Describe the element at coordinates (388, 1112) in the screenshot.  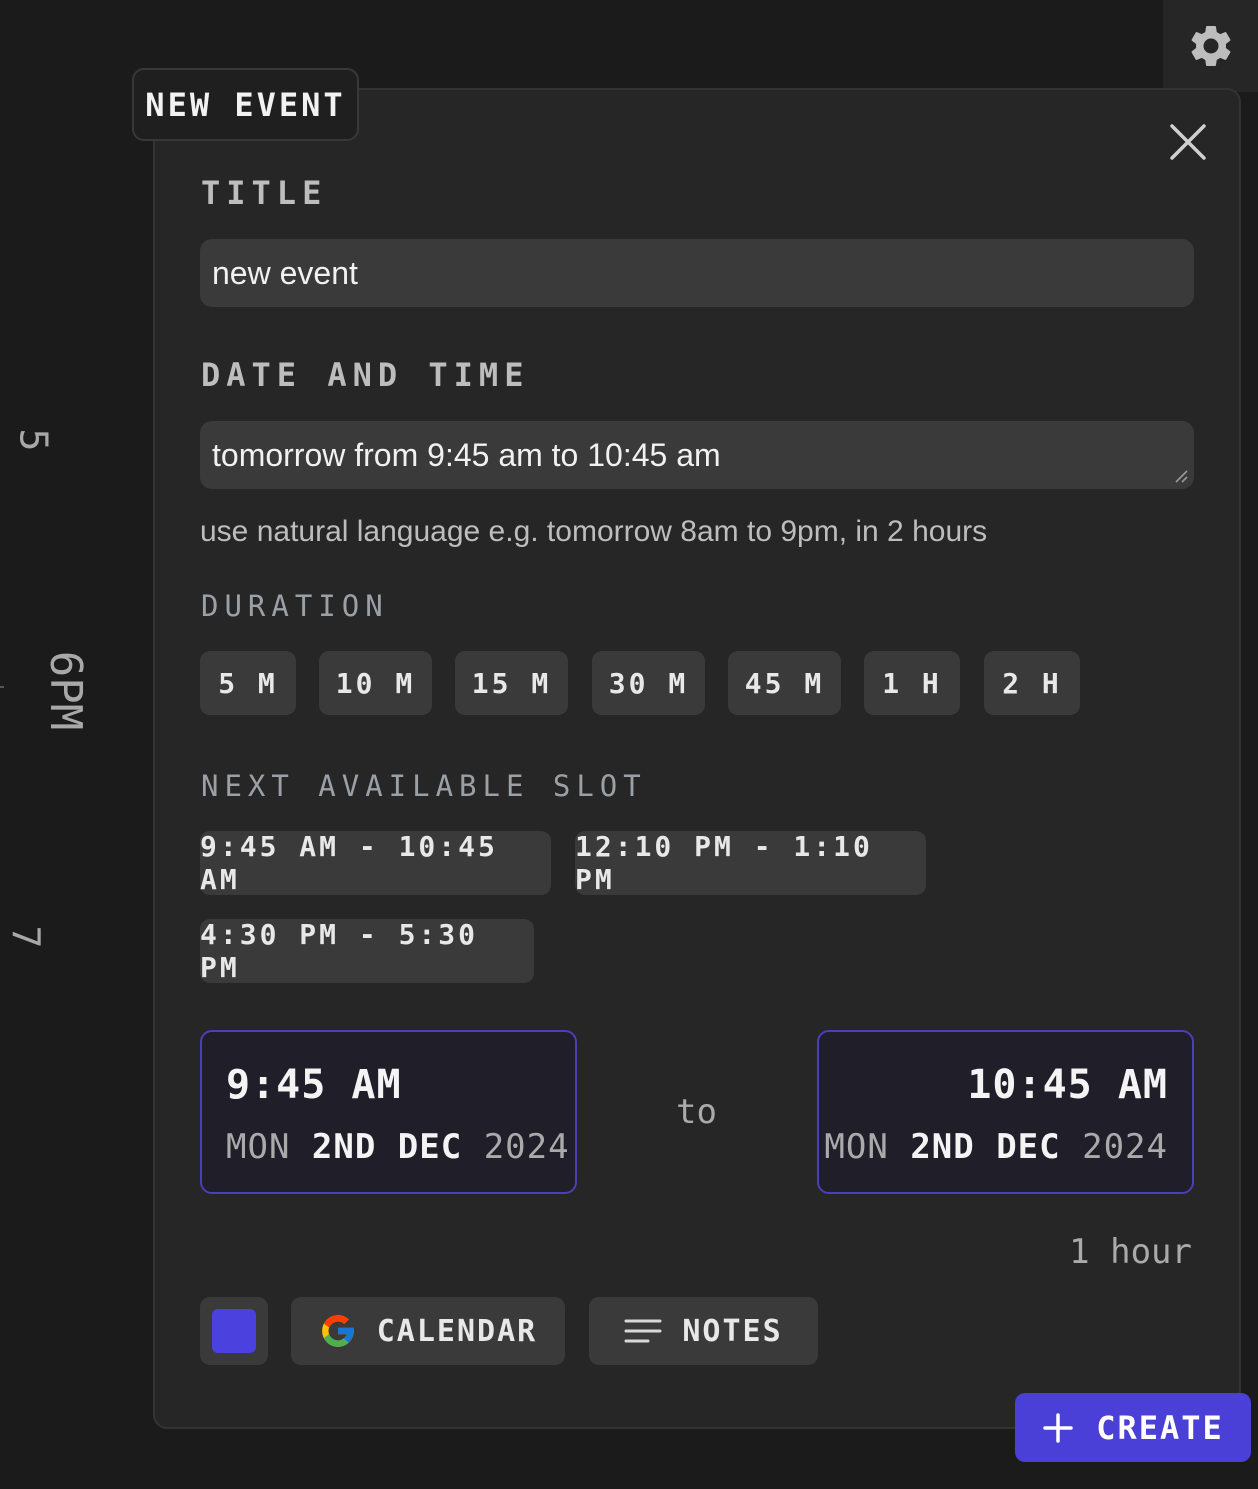
I see `start-time-box: 9:45 AM MON 2ND DEC 2024` at that location.